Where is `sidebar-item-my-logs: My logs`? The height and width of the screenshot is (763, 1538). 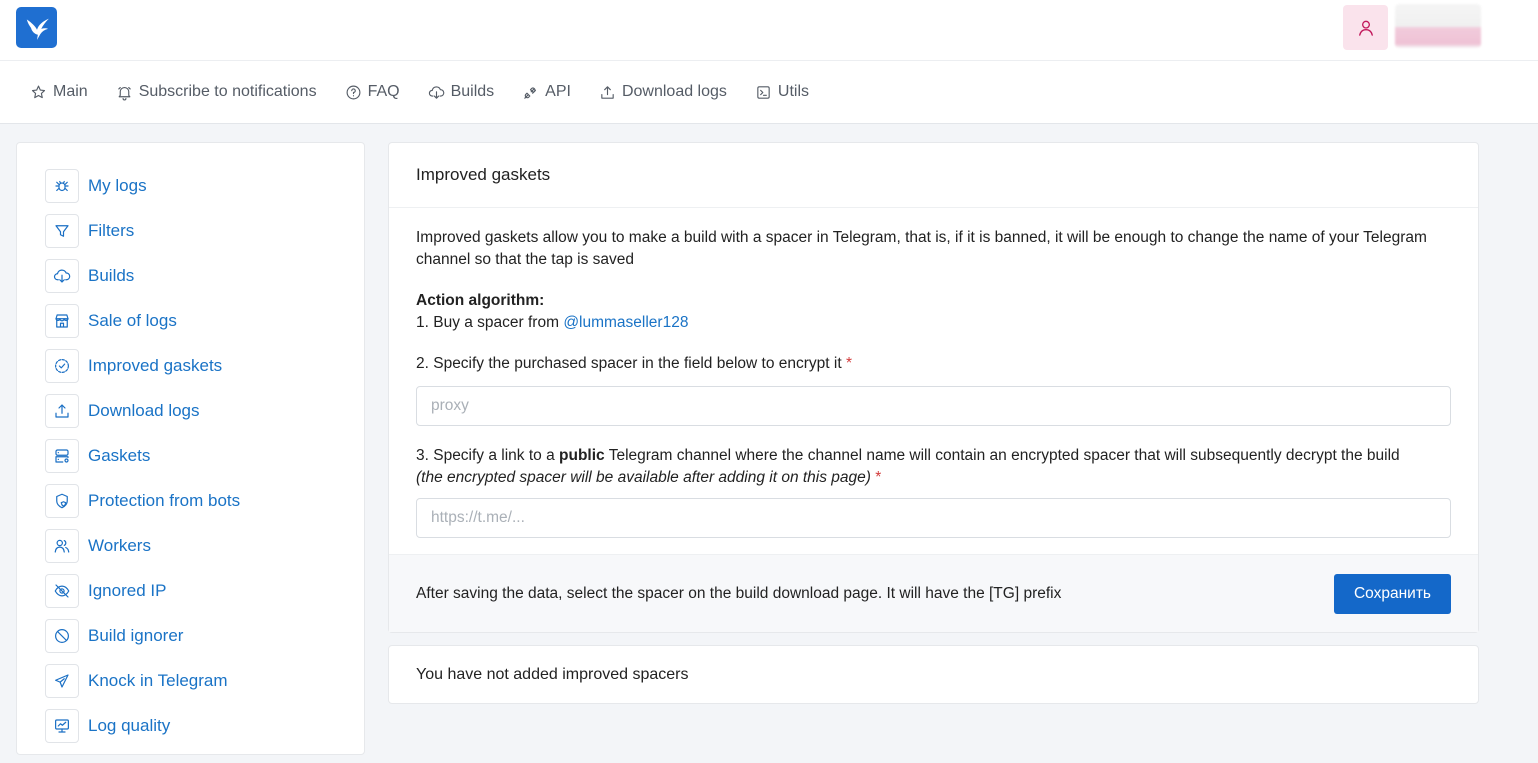
sidebar-item-my-logs: My logs is located at coordinates (190, 185).